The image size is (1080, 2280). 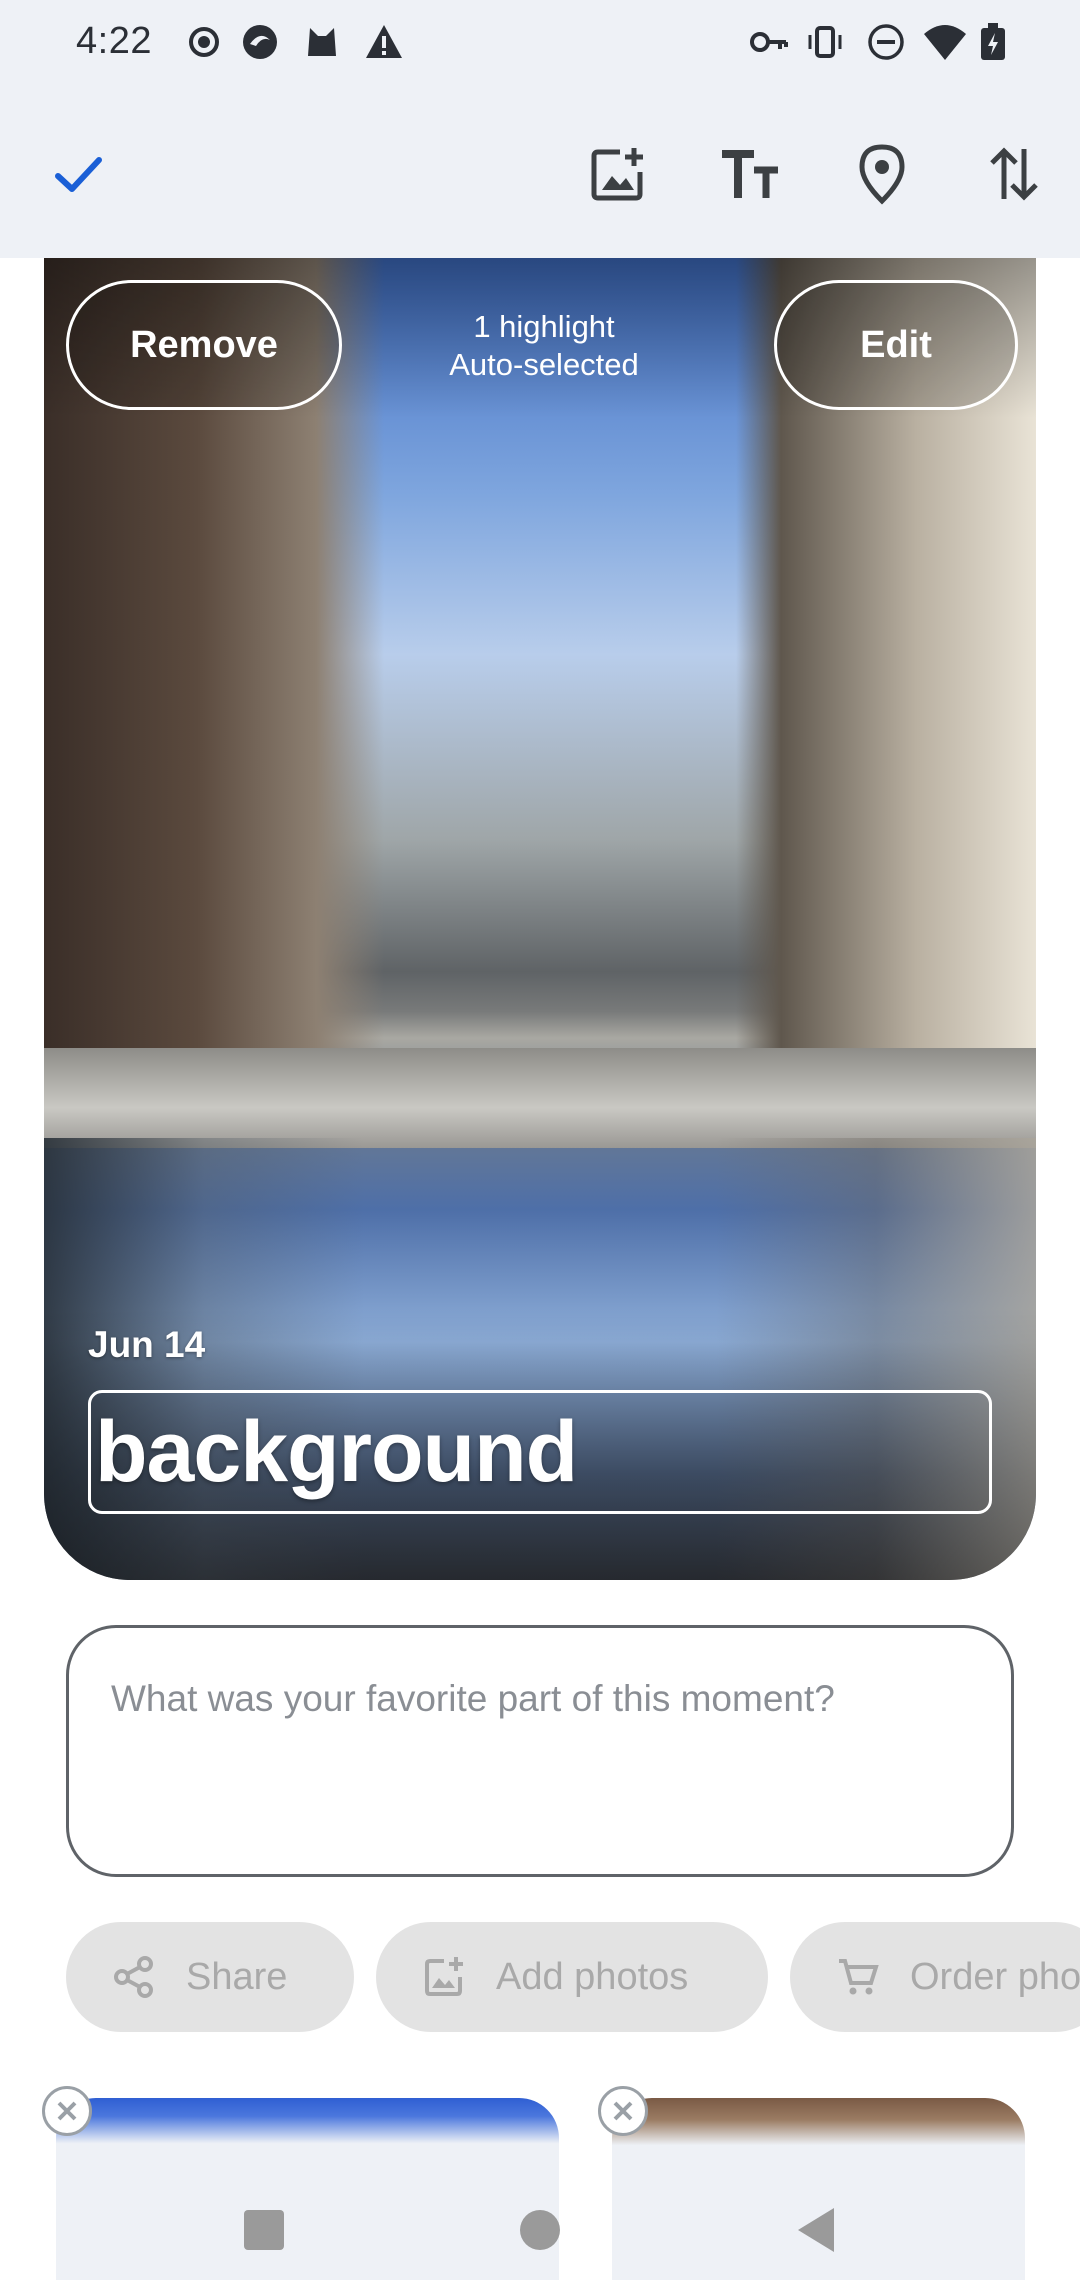 I want to click on done-button, so click(x=78, y=174).